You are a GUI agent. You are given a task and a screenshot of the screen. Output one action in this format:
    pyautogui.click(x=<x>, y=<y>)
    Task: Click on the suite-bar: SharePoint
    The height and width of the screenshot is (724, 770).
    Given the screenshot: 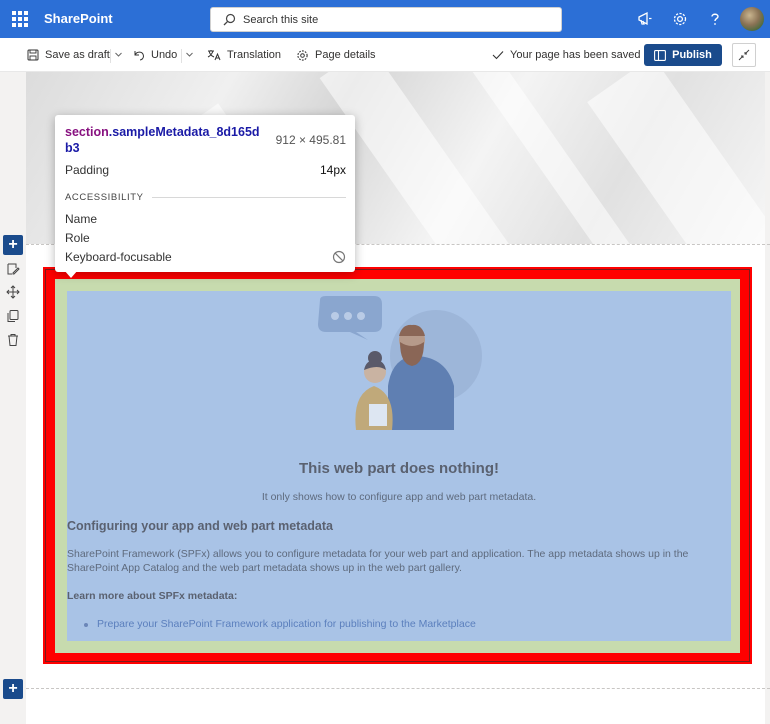 What is the action you would take?
    pyautogui.click(x=385, y=19)
    